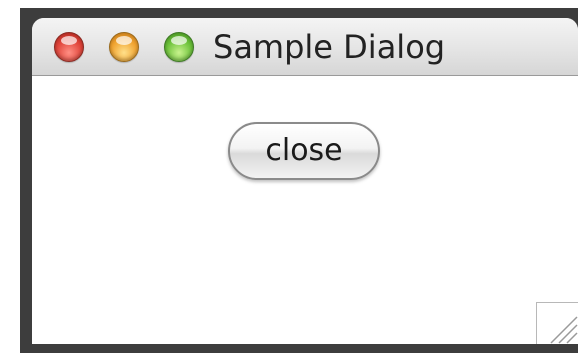  What do you see at coordinates (304, 151) in the screenshot?
I see `close-button: close` at bounding box center [304, 151].